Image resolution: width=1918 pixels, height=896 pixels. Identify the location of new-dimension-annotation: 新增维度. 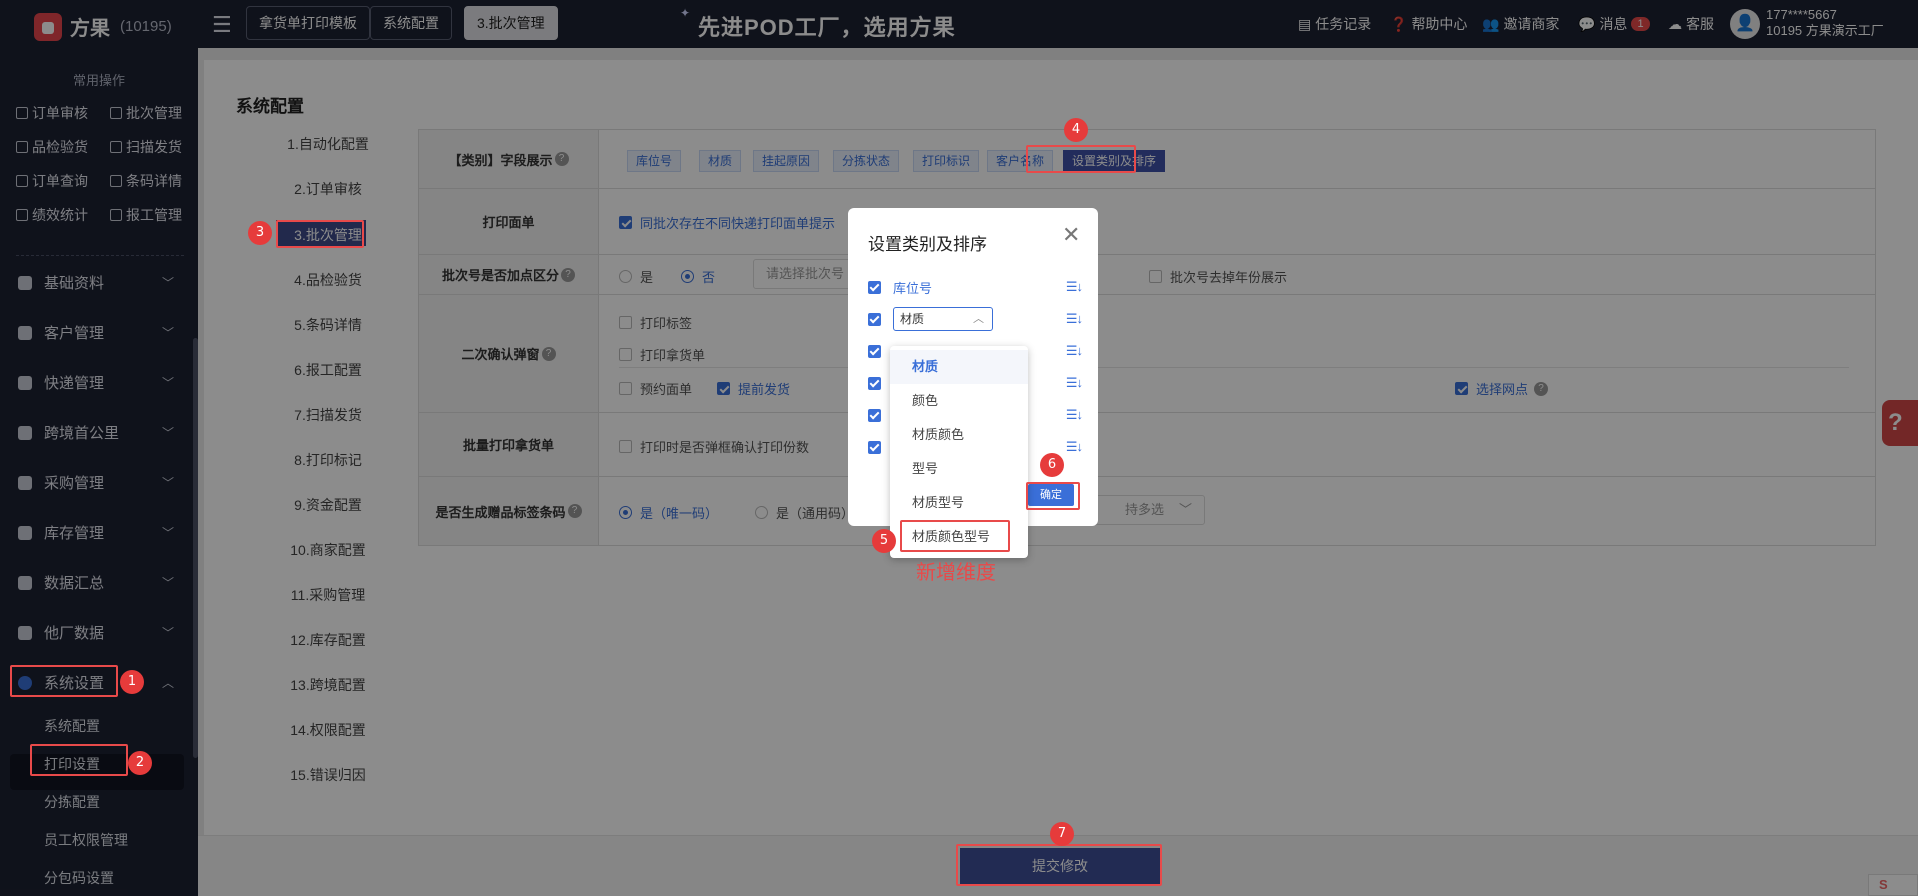
(956, 573).